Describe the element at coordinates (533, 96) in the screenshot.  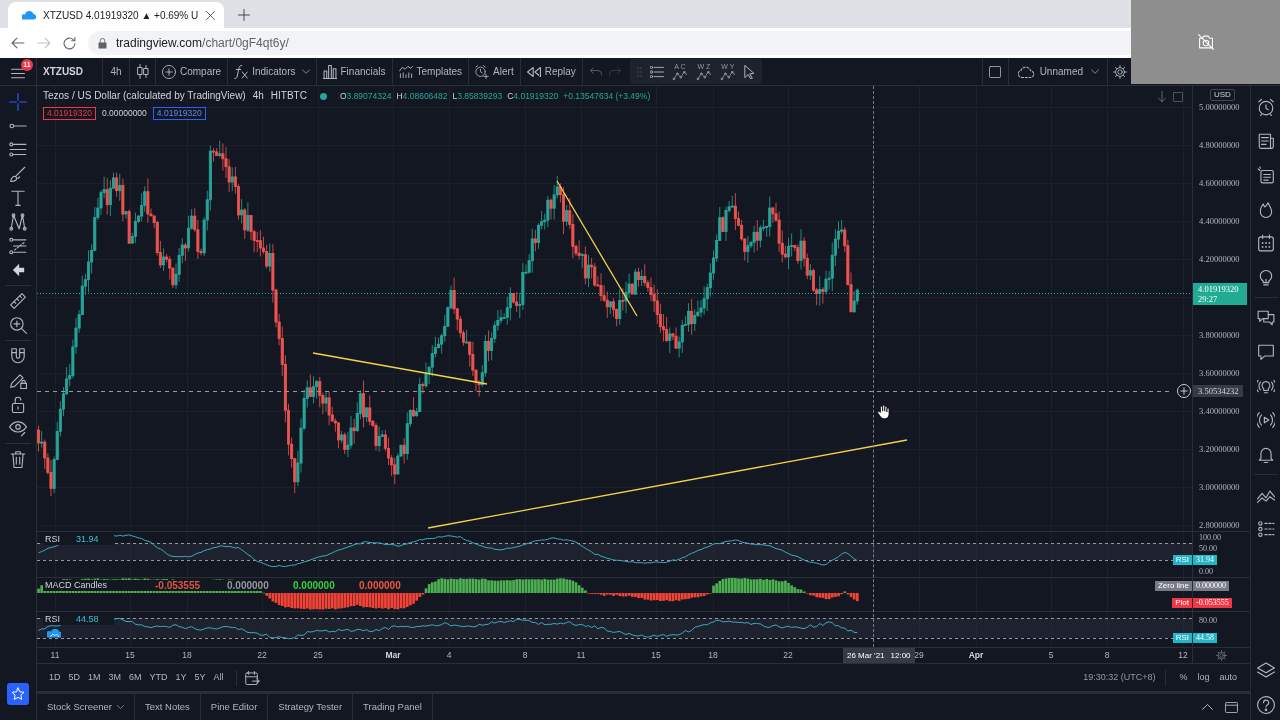
I see `ohlc-value: C4.01919320` at that location.